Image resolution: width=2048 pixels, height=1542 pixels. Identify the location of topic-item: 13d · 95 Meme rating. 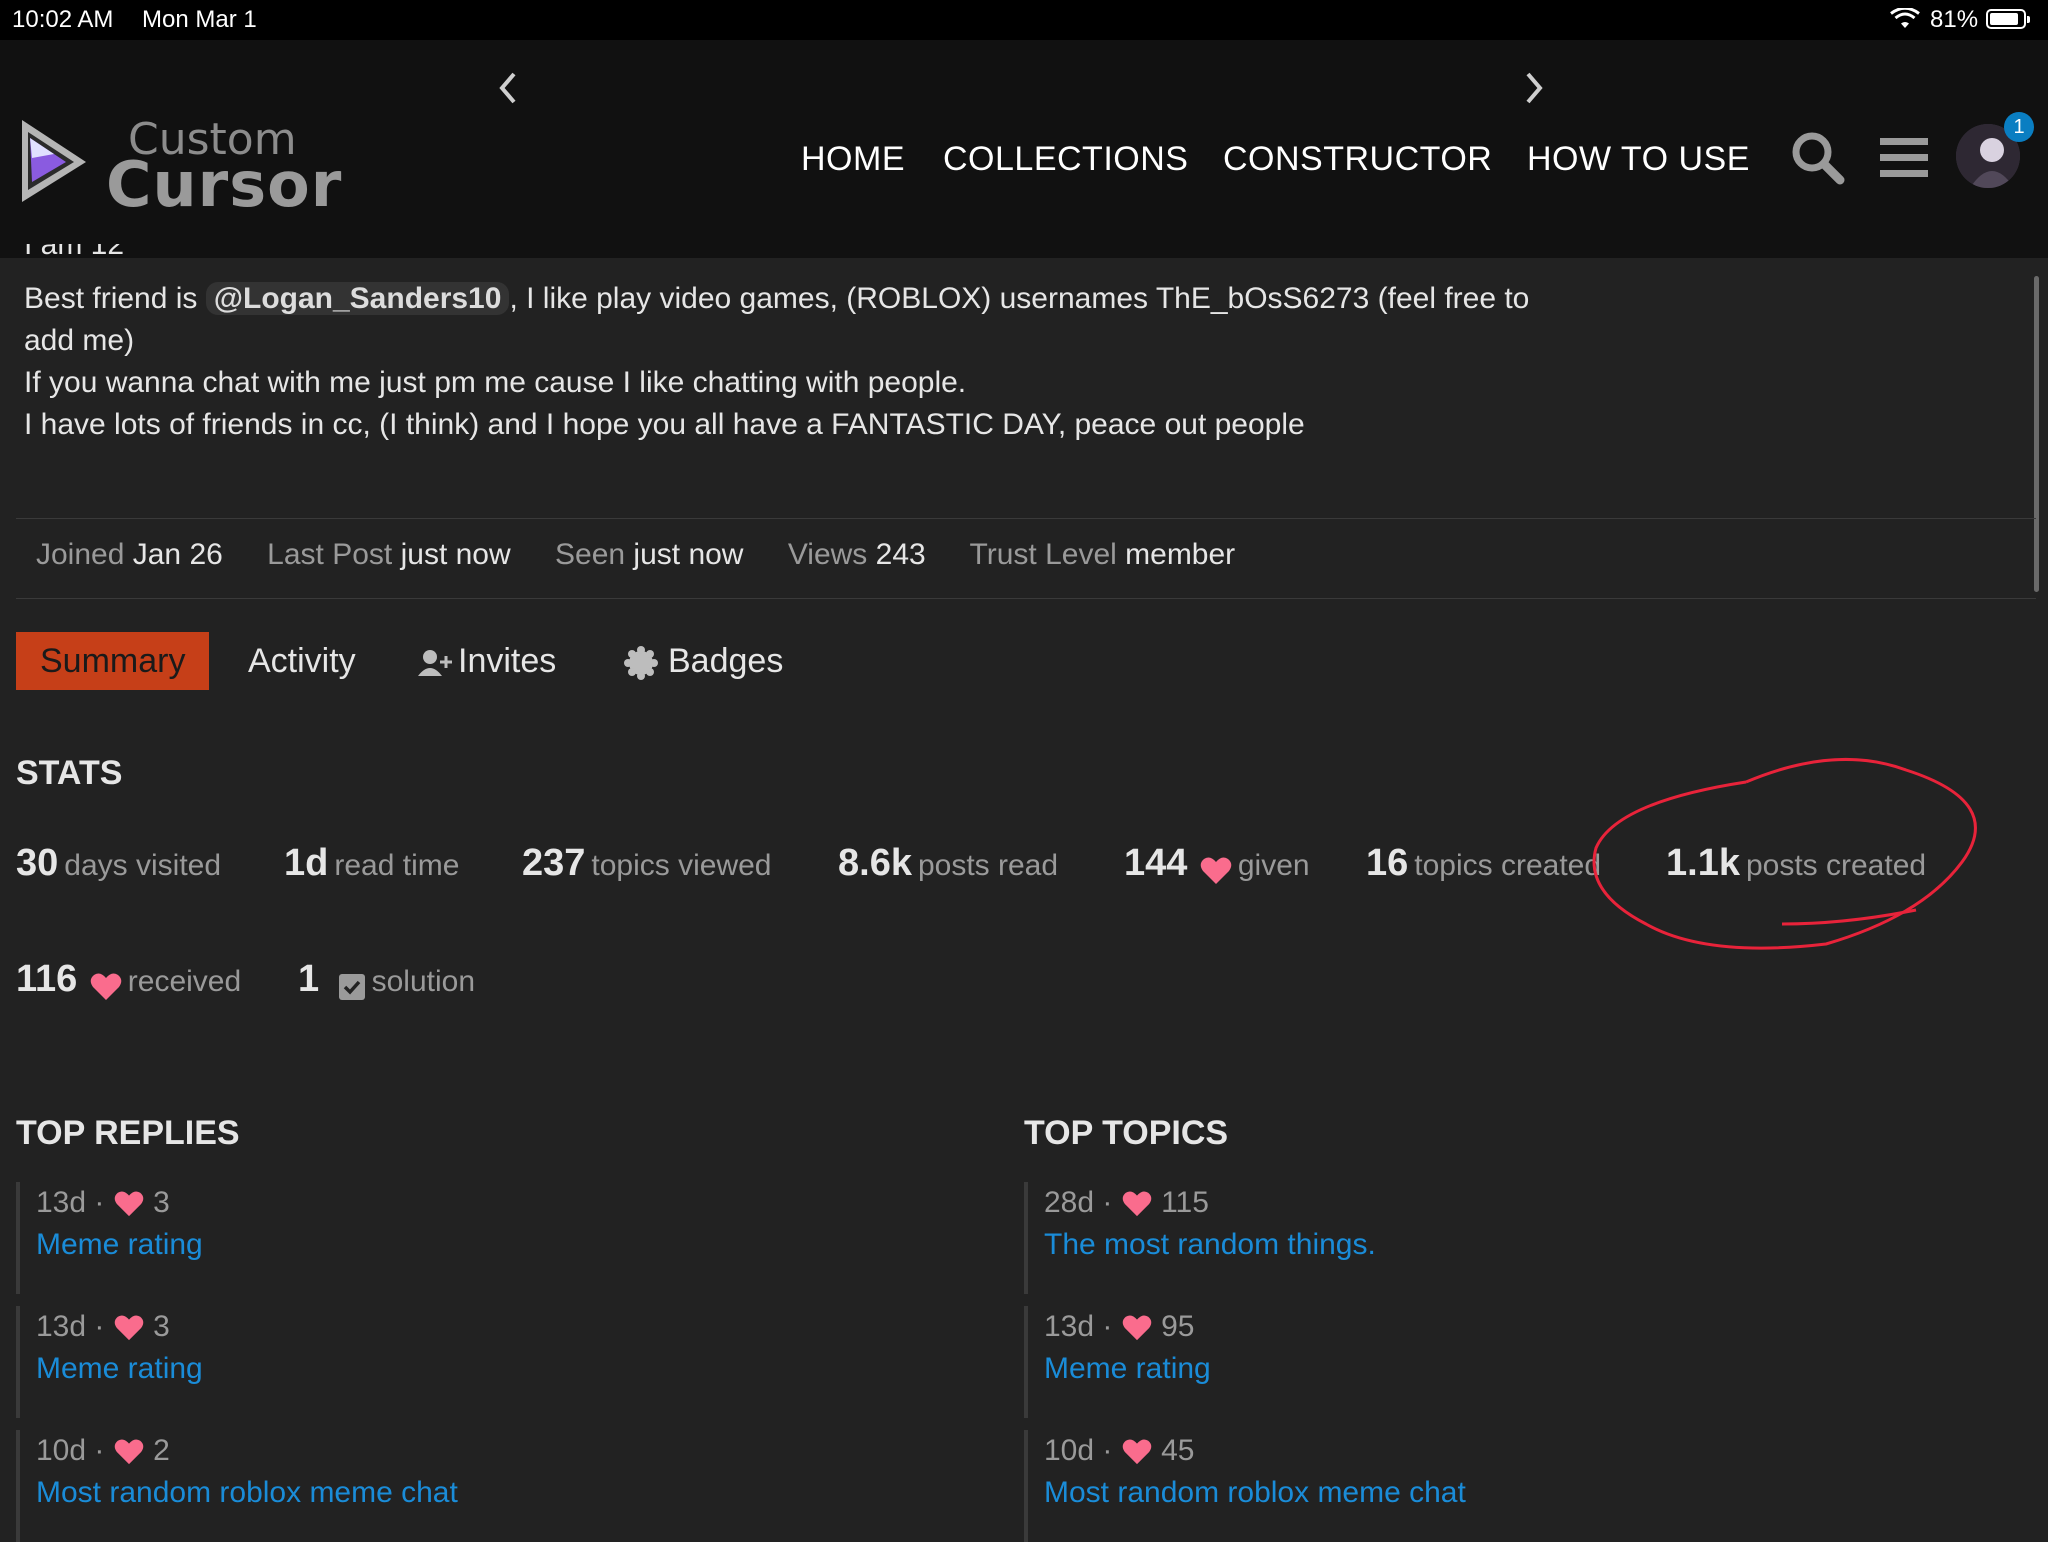
(1506, 1362).